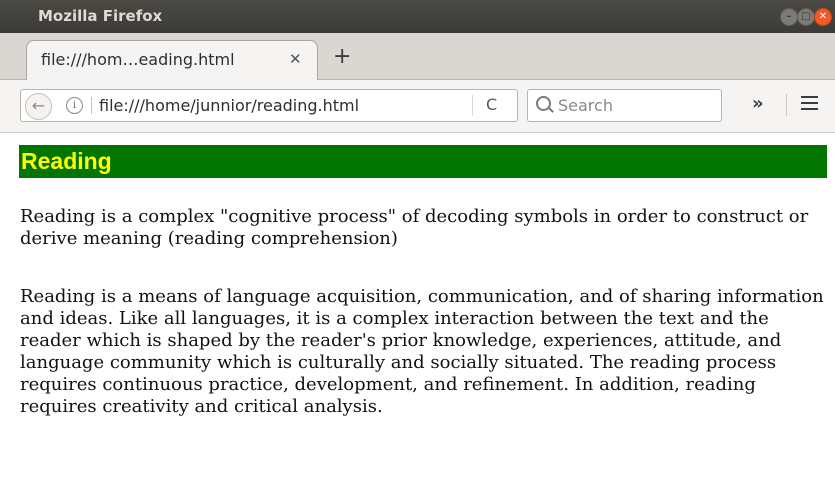 This screenshot has width=835, height=497. I want to click on url-bar: ← i file:///home/junnior/reading.html C, so click(269, 105).